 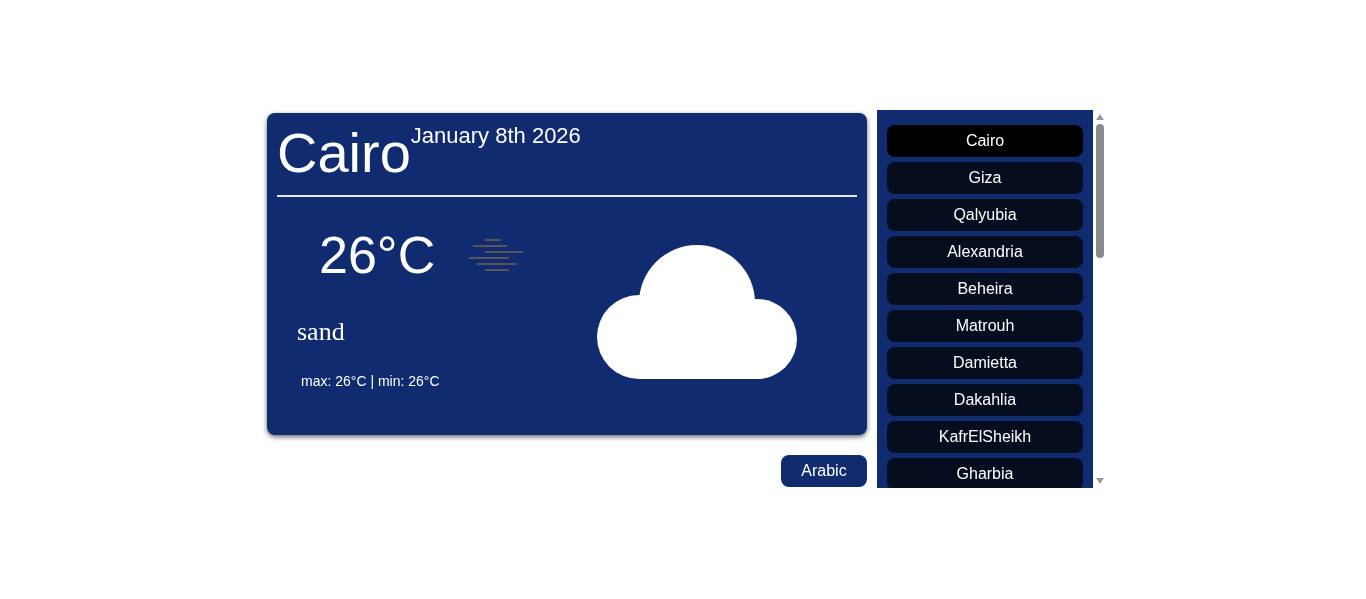 I want to click on city-name: Cairo, so click(x=344, y=153).